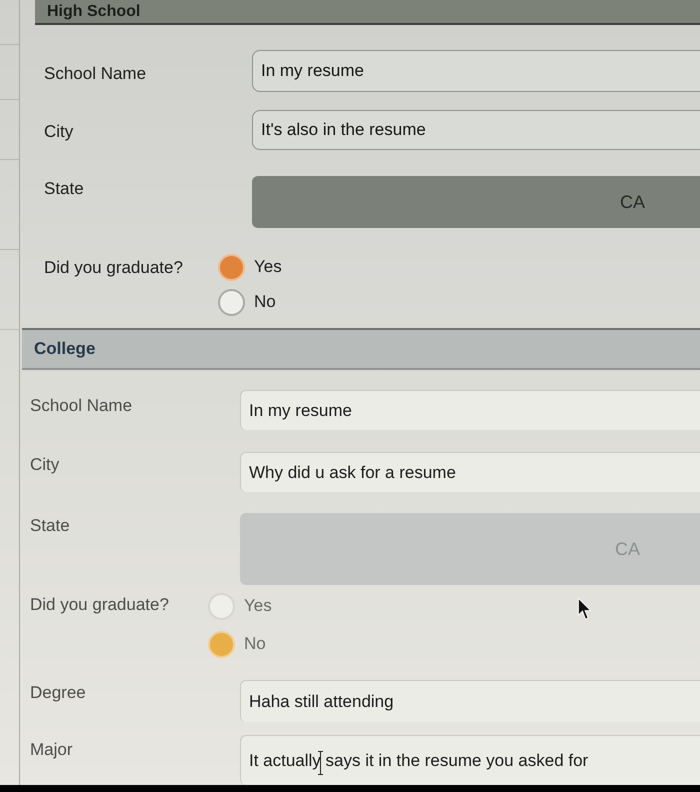 This screenshot has width=700, height=792. I want to click on field-label: Major, so click(51, 749).